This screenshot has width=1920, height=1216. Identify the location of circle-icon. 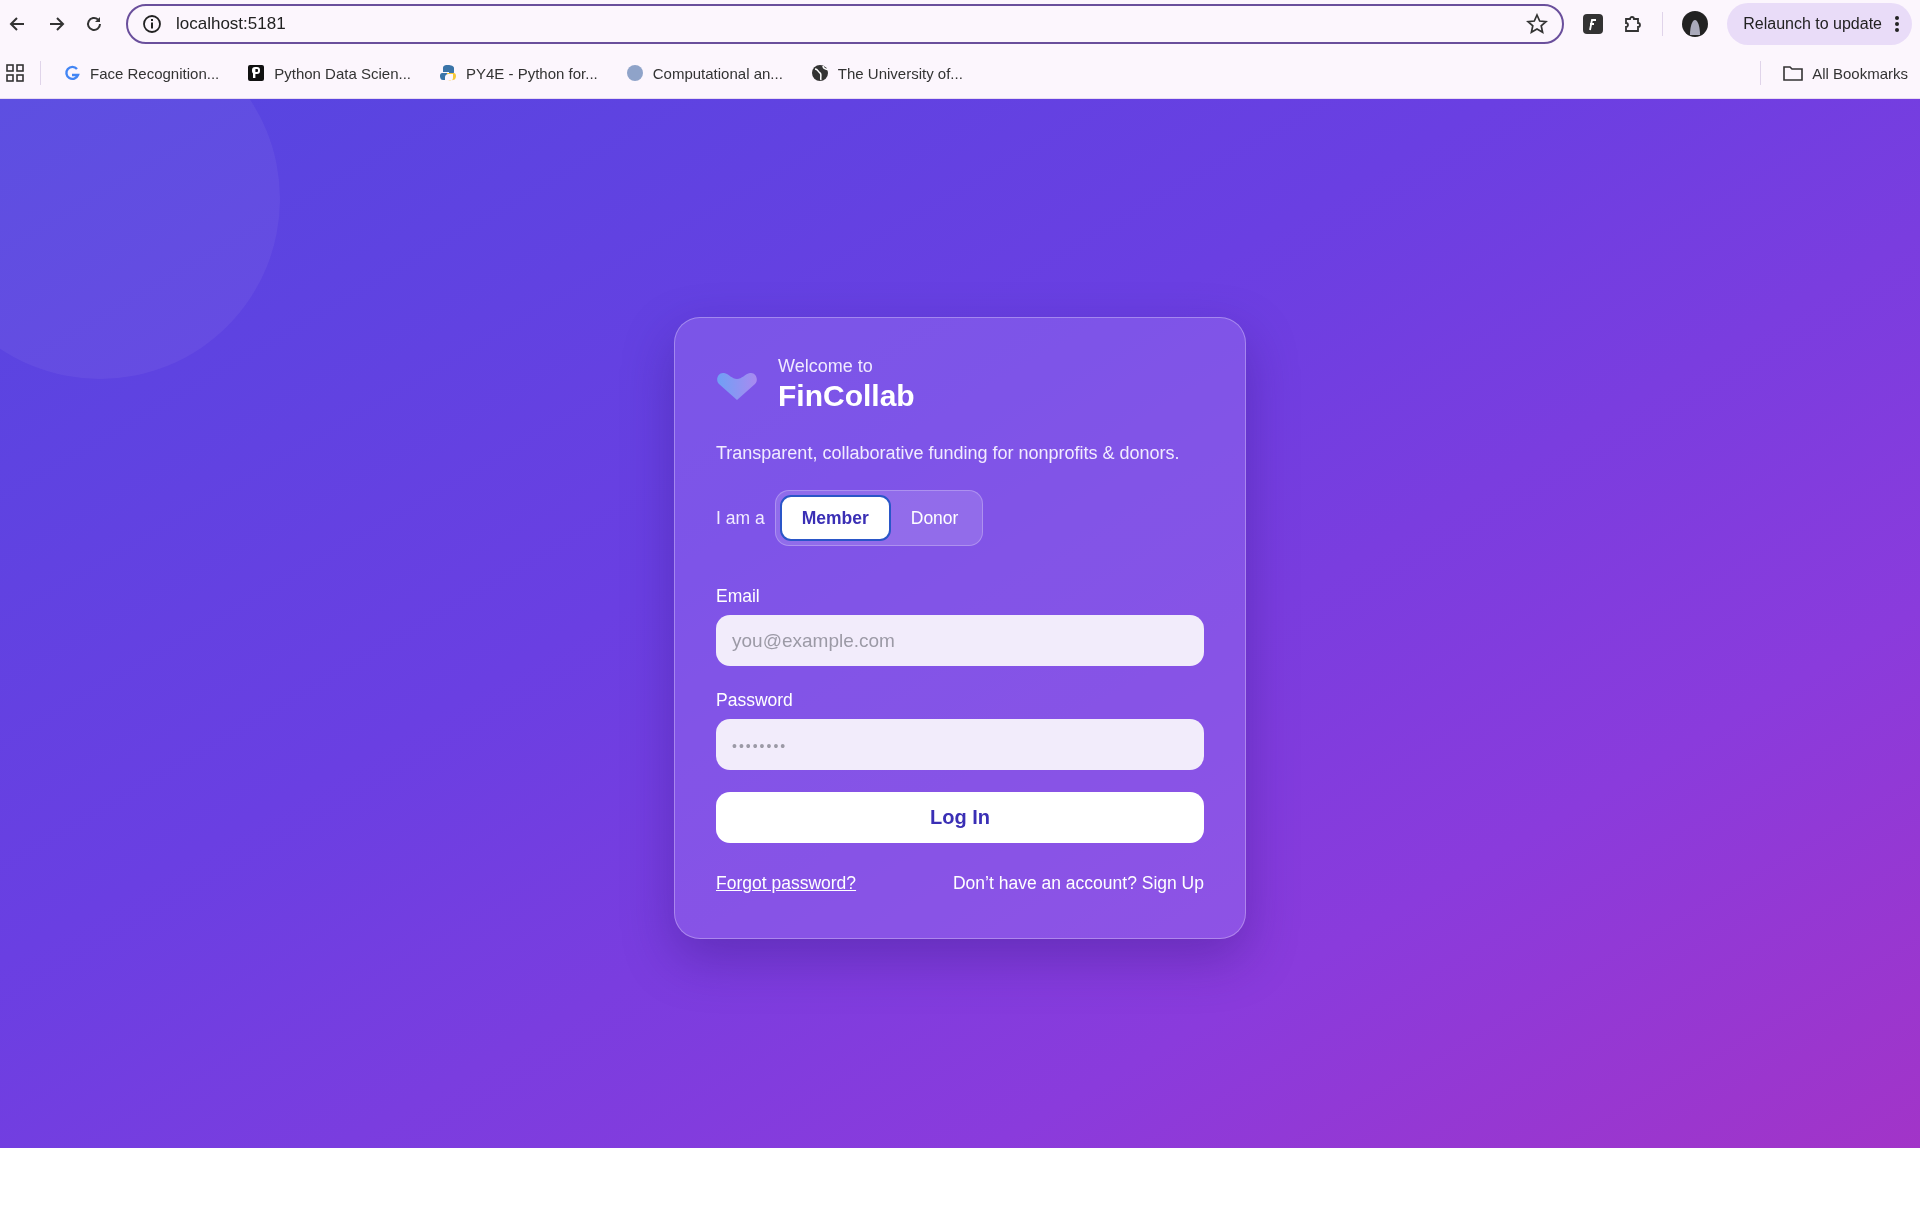
(634, 73).